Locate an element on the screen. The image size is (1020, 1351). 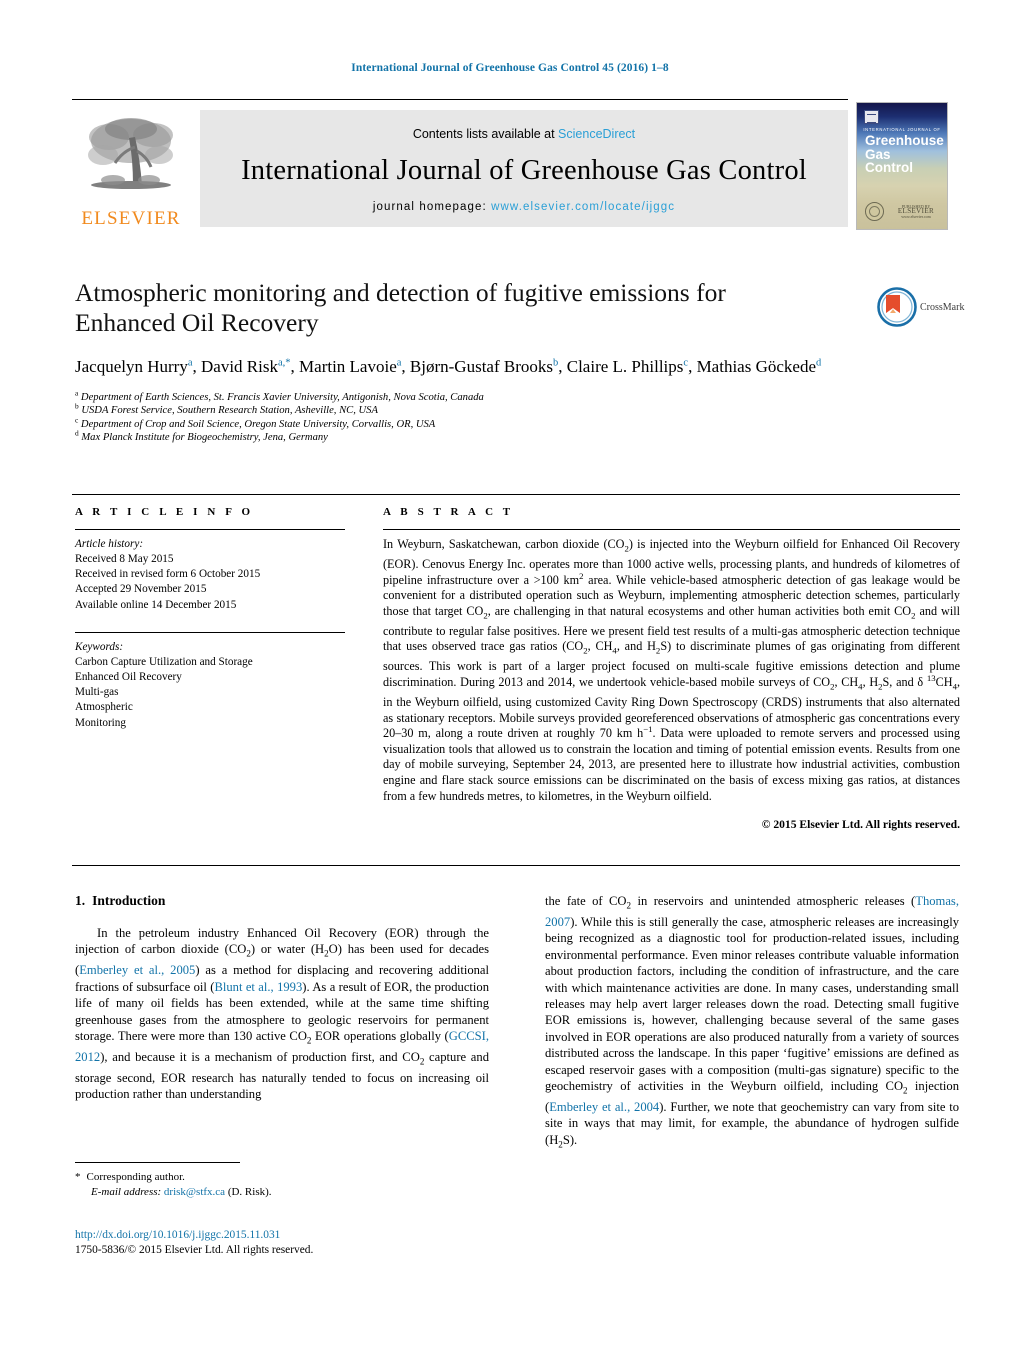
article-history-item: Received in revised form 6 October 2015 is located at coordinates (168, 574).